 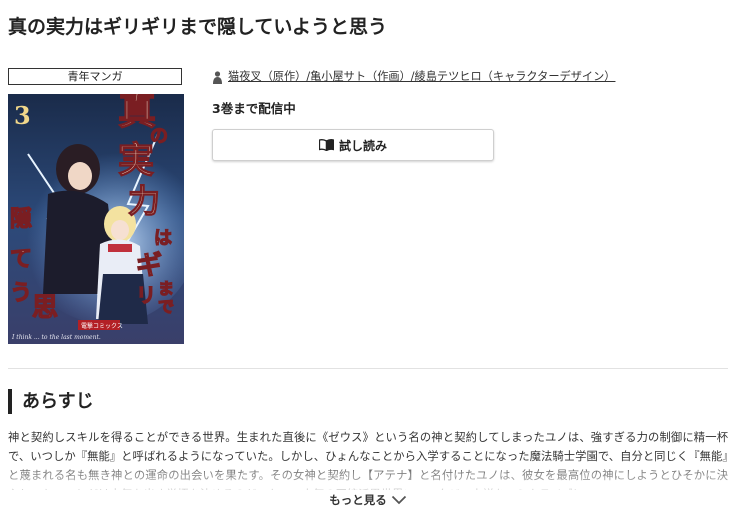 I want to click on cover-english-subtitle: I think ... to the last moment., so click(x=56, y=337).